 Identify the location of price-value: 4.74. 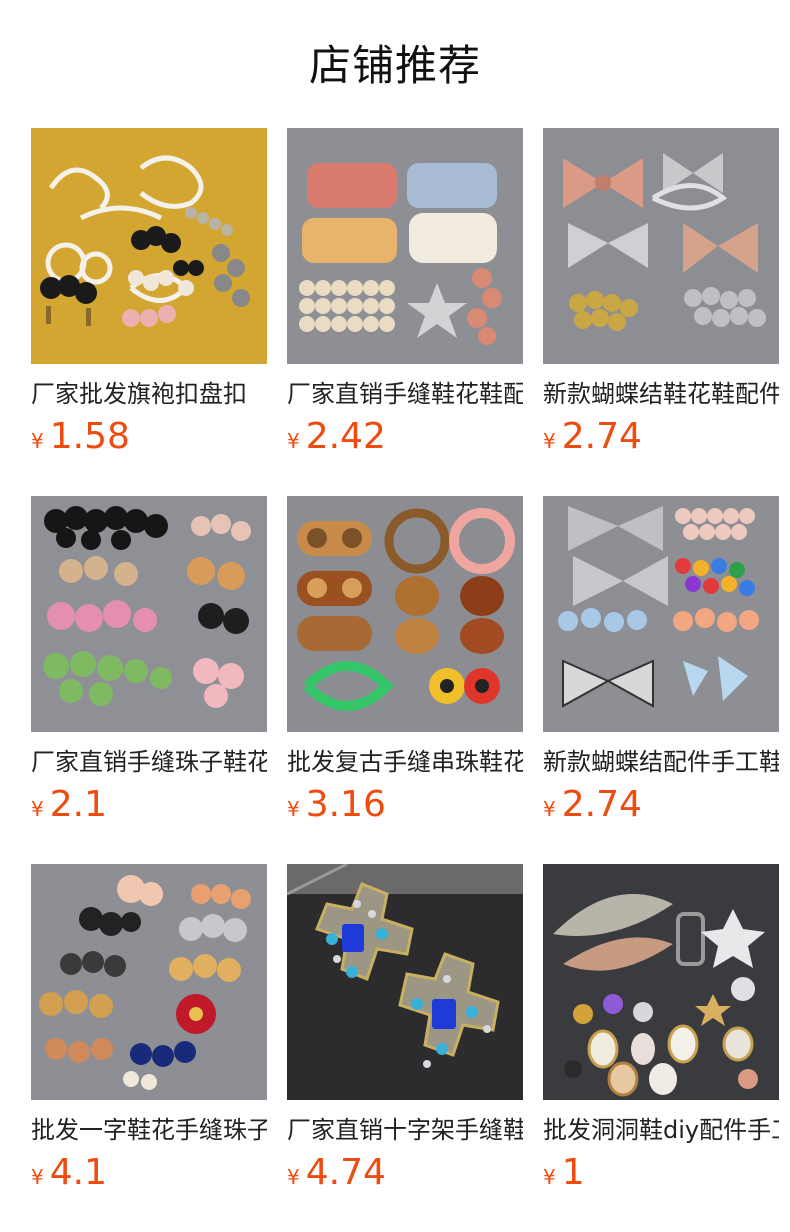
(345, 1172).